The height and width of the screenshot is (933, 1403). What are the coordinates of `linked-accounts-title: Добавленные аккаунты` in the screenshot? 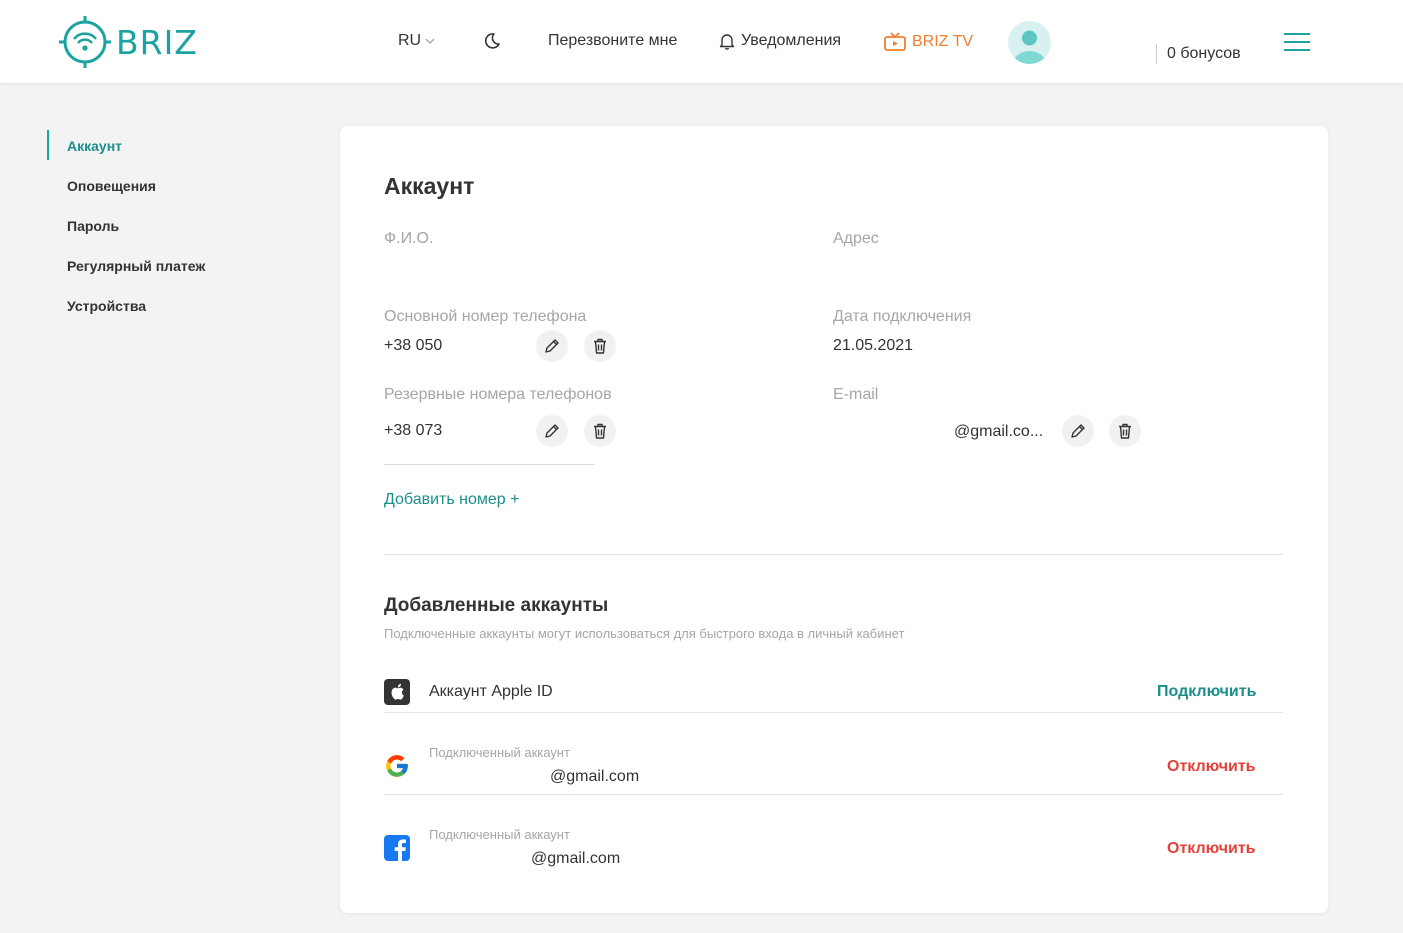 It's located at (496, 605).